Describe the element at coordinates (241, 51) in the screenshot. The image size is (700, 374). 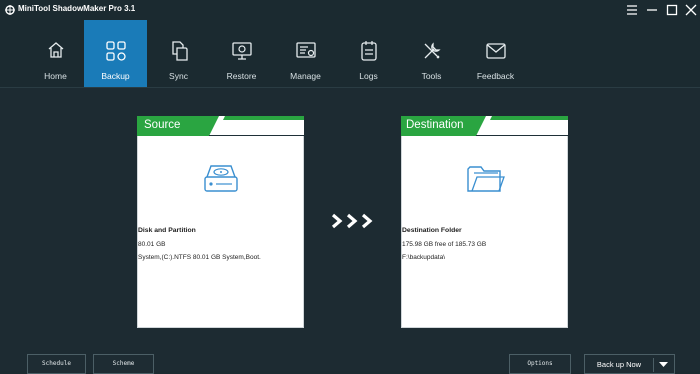
I see `restore-icon` at that location.